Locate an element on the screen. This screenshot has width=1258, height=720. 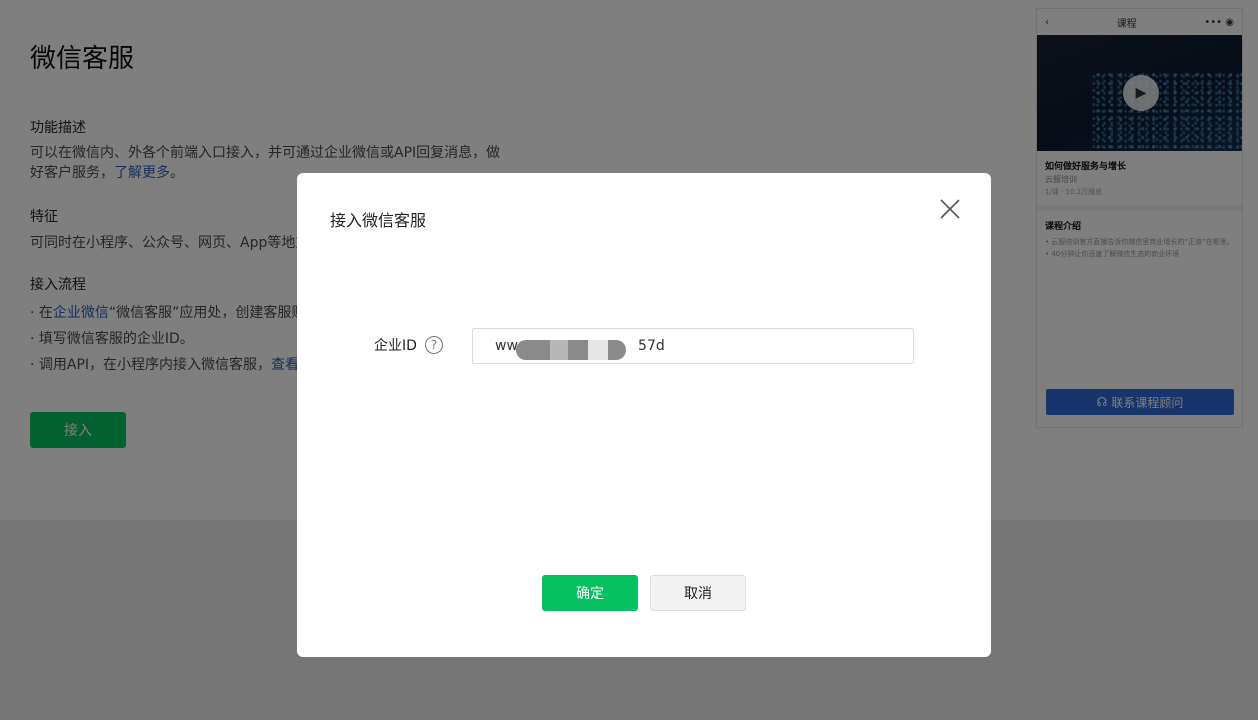
help-icon: ? is located at coordinates (433, 345).